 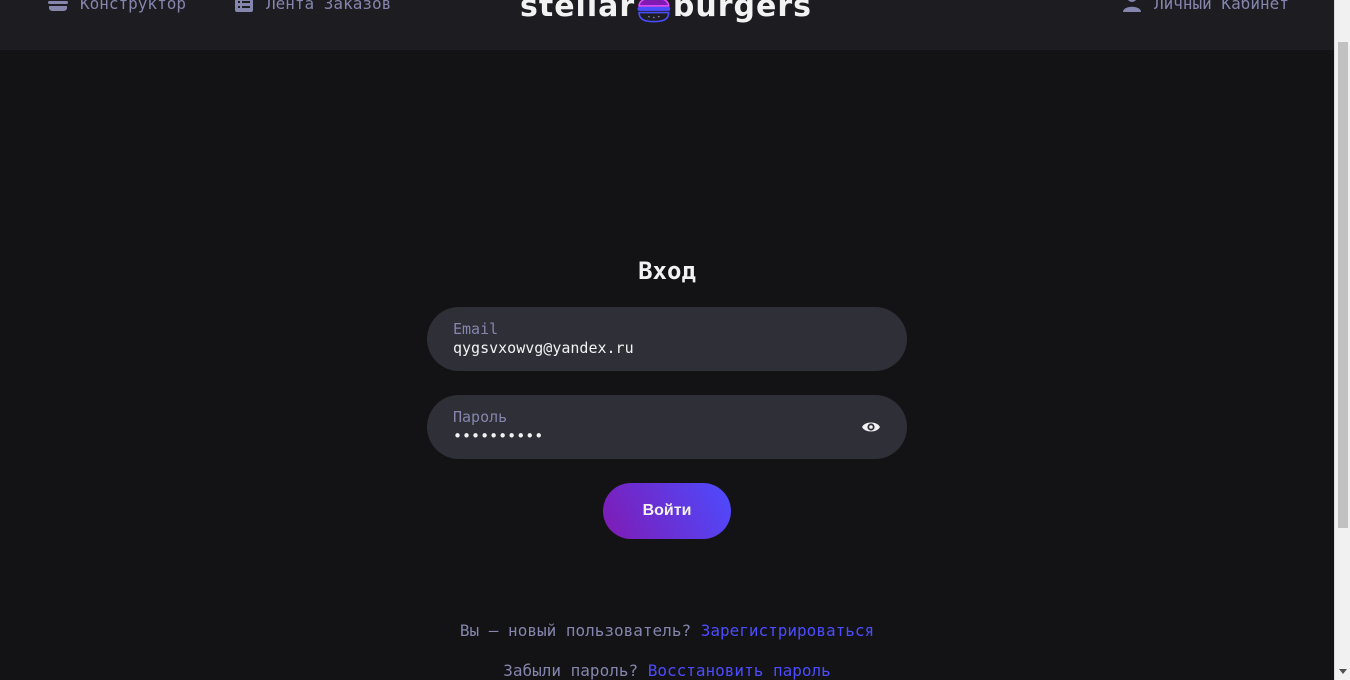 I want to click on burger-icon, so click(x=58, y=6).